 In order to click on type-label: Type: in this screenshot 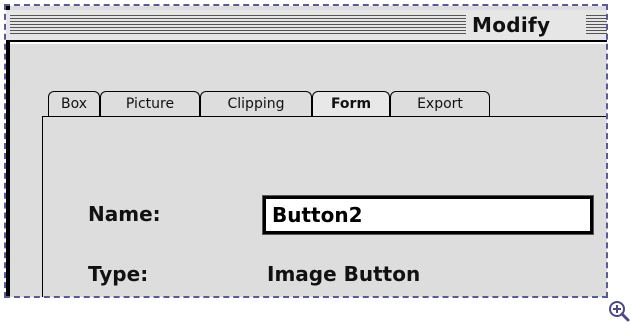, I will do `click(118, 274)`.